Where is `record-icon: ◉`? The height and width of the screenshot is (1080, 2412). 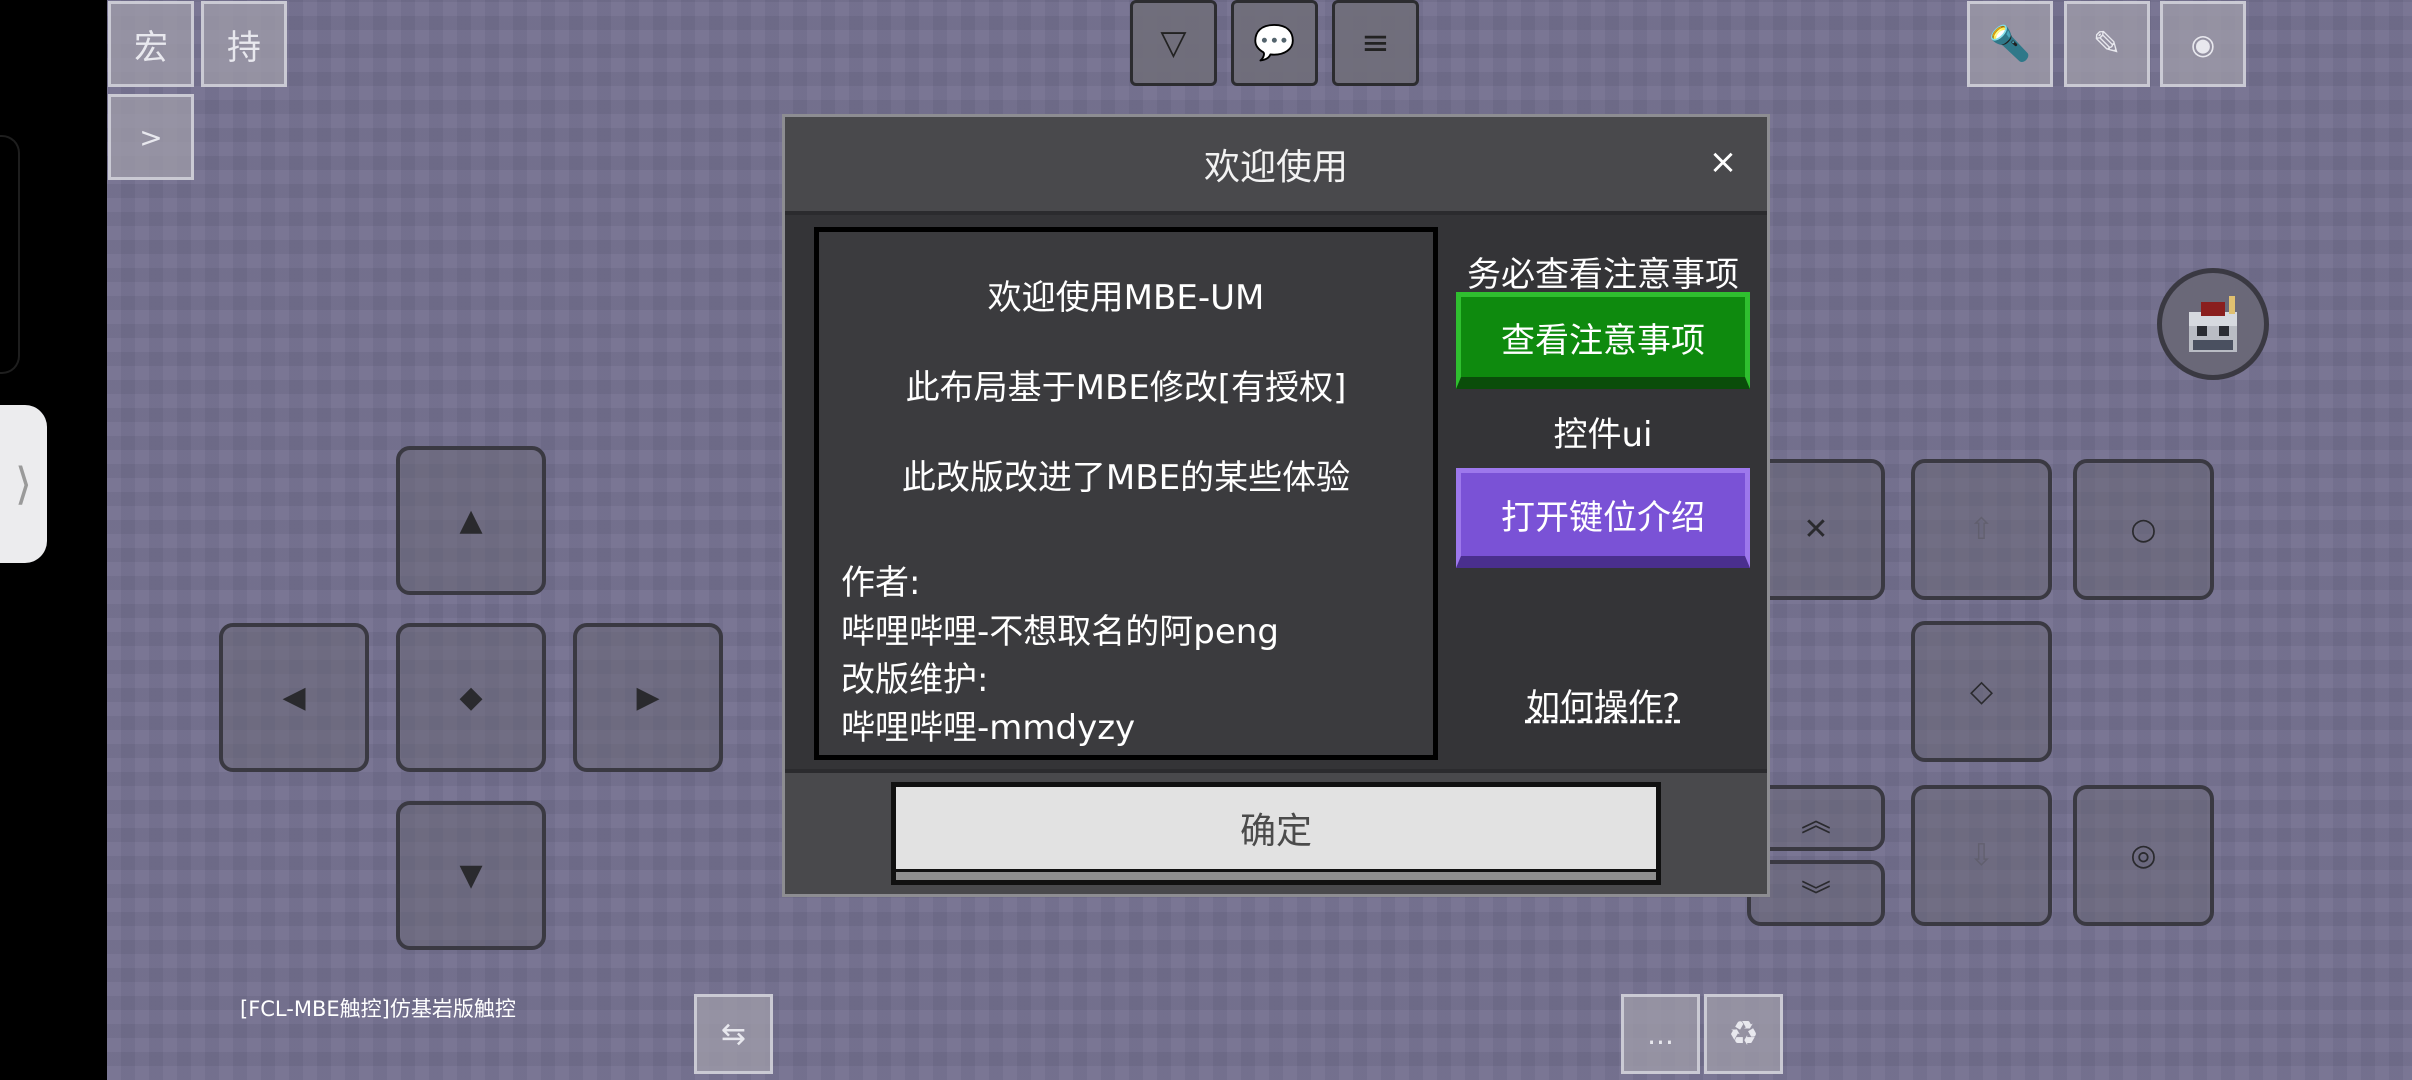
record-icon: ◉ is located at coordinates (2203, 44).